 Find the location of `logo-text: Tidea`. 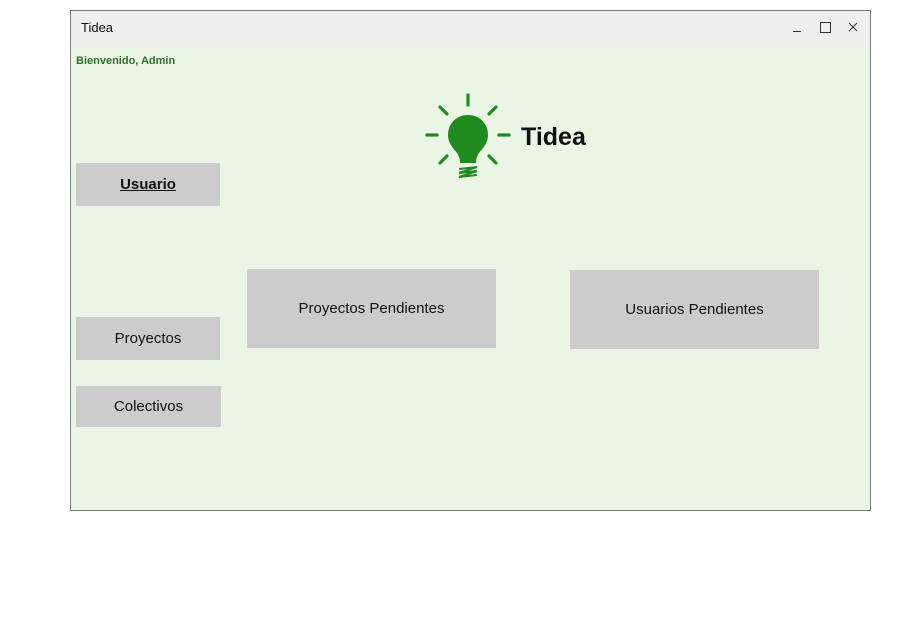

logo-text: Tidea is located at coordinates (553, 137).